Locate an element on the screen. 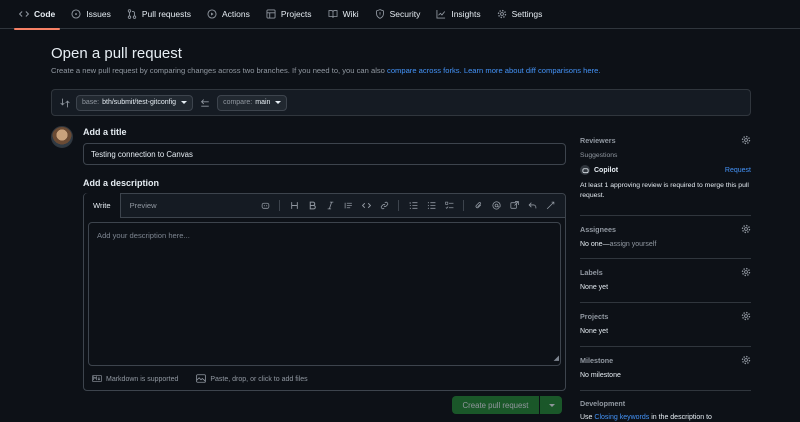 This screenshot has height=422, width=800. reviewer-suggestion-copilot: Copilot Request is located at coordinates (665, 170).